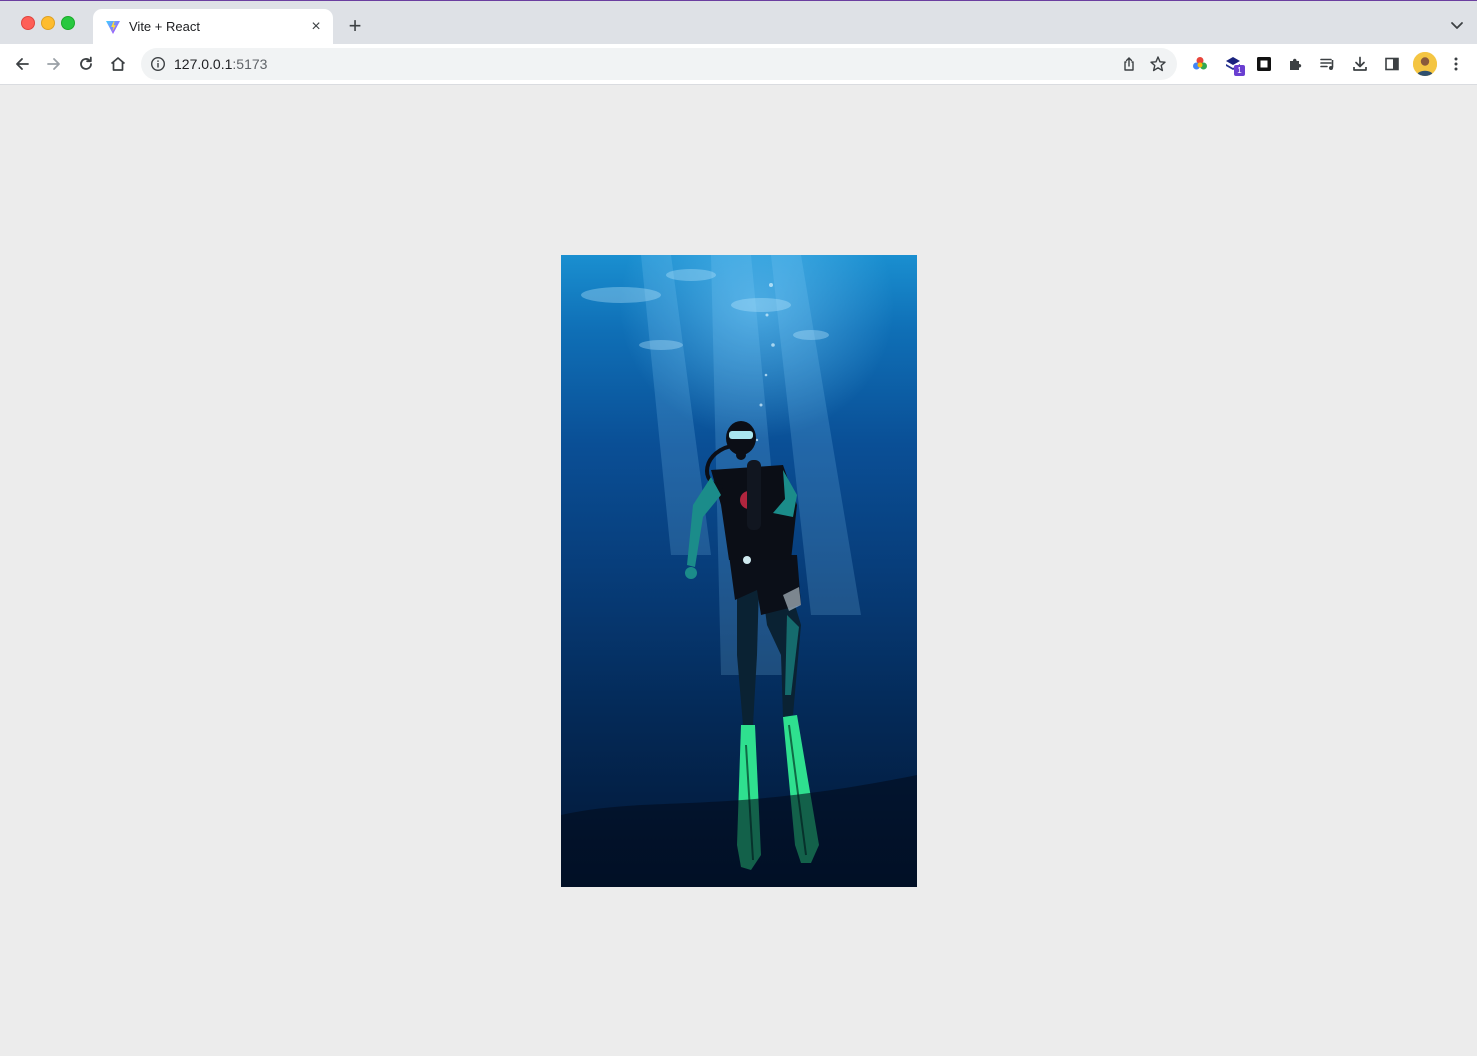 This screenshot has height=1056, width=1477. What do you see at coordinates (213, 27) in the screenshot?
I see `browser-tab: Vite + React ×` at bounding box center [213, 27].